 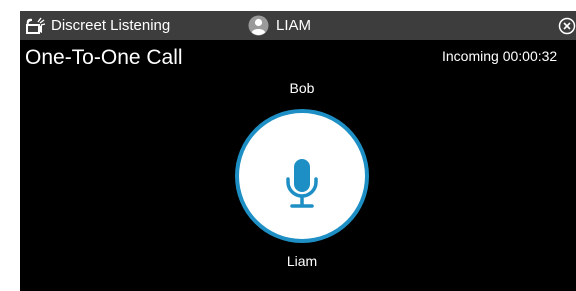 I want to click on microphone-button, so click(x=302, y=176).